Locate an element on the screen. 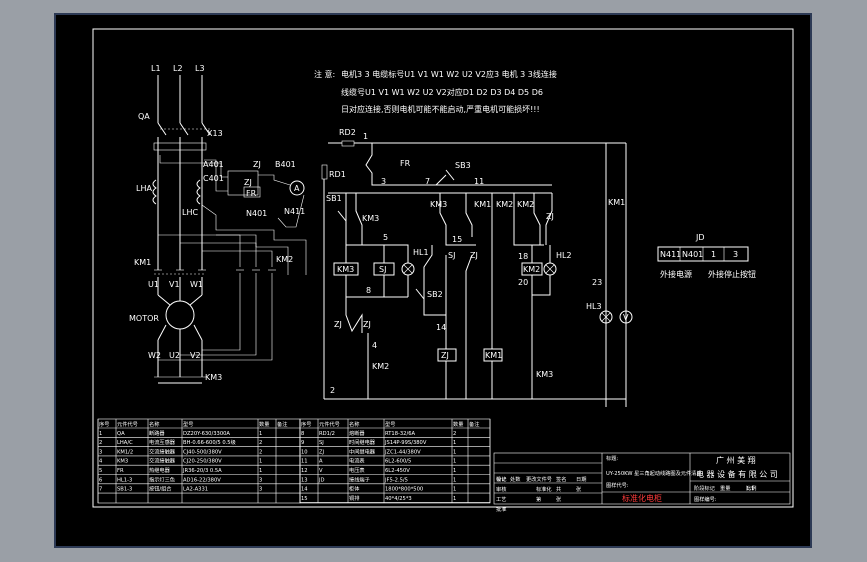 The height and width of the screenshot is (562, 867). n411-label: N411 is located at coordinates (294, 211).